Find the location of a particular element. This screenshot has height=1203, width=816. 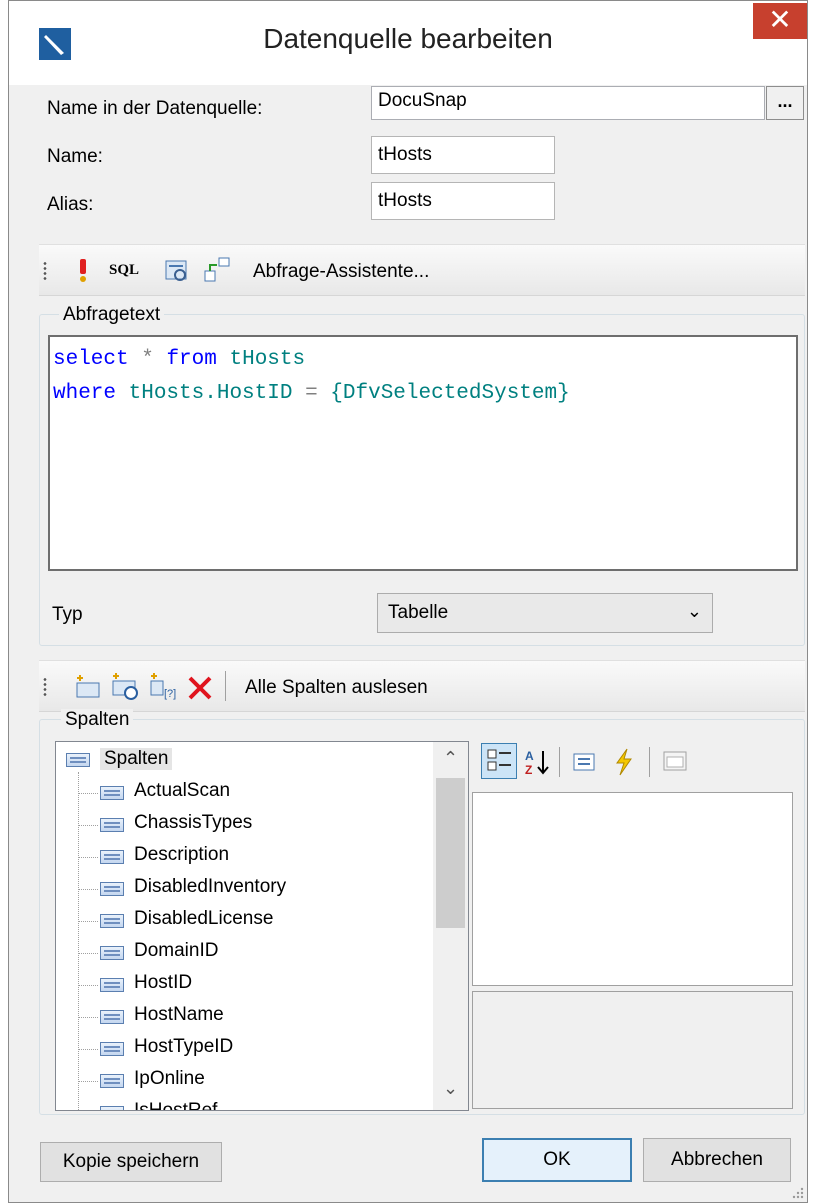

columns-toolbar: [?] Alle Spalten auslesen is located at coordinates (422, 686).